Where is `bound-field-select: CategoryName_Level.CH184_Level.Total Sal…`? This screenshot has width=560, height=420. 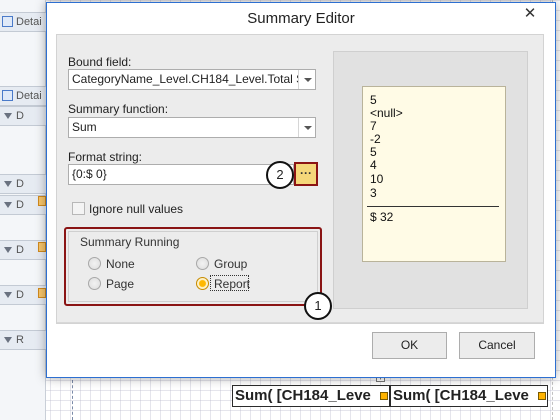
bound-field-select: CategoryName_Level.CH184_Level.Total Sal… is located at coordinates (192, 79).